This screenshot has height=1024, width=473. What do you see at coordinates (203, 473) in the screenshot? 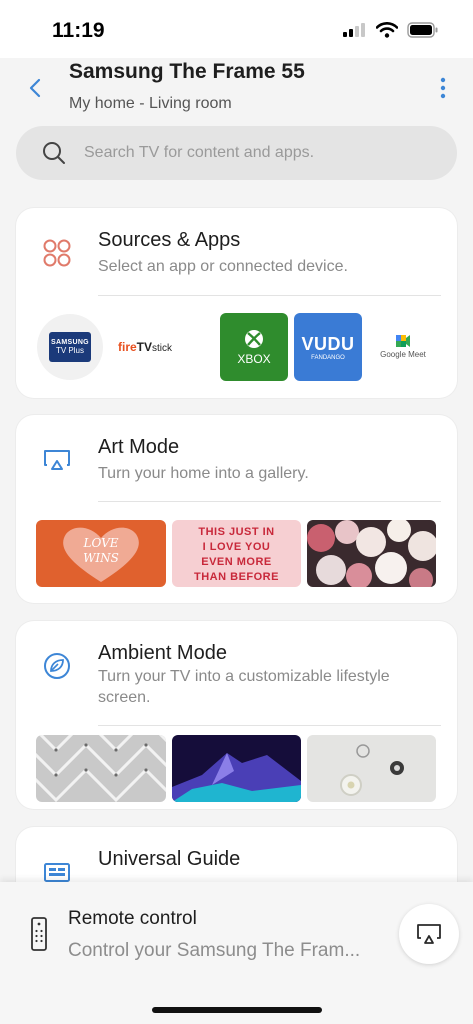
I see `art-mode-description: Turn your home into a gallery.` at bounding box center [203, 473].